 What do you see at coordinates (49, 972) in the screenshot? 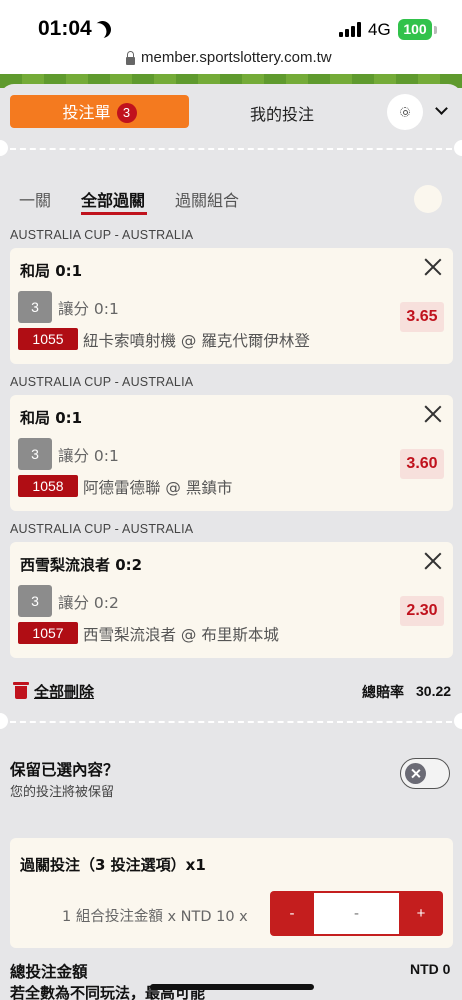
I see `total-stake-label: 總投注金額` at bounding box center [49, 972].